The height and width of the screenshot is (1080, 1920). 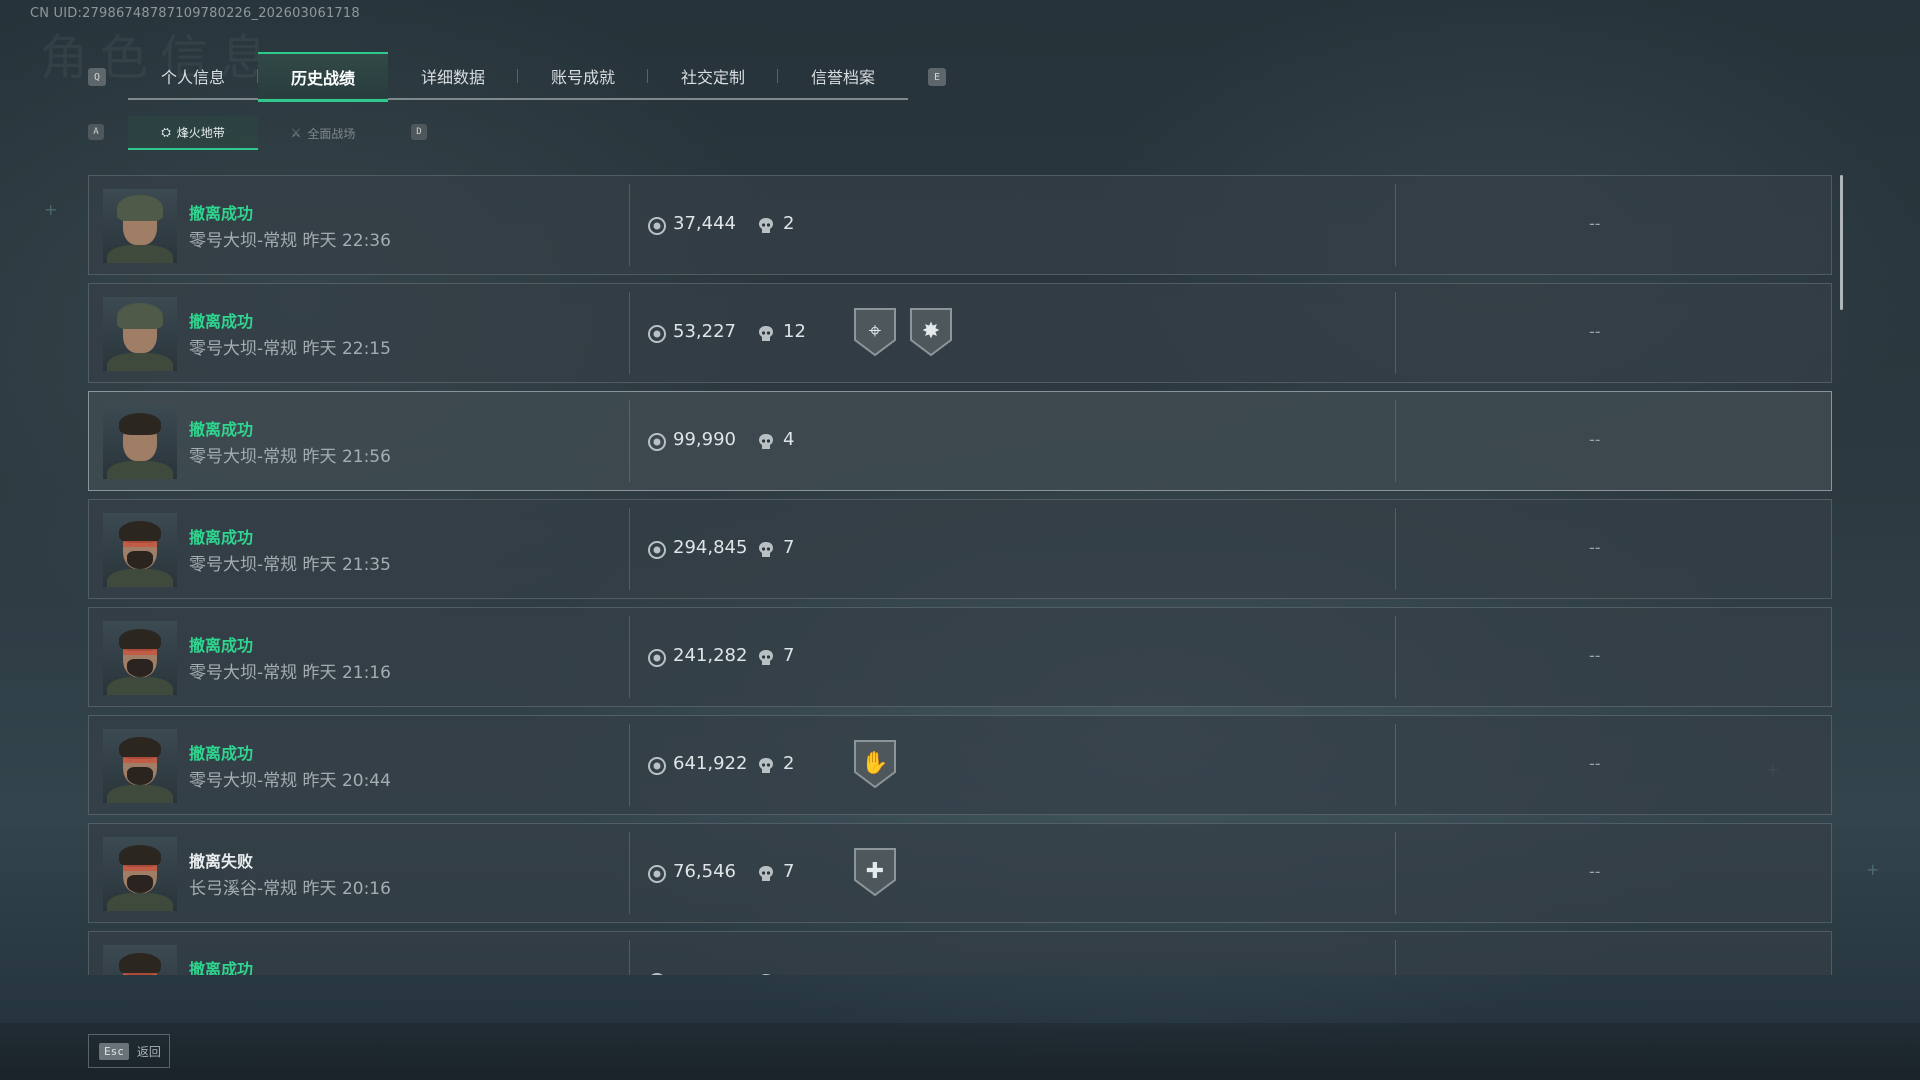 I want to click on match-time: 昨天 22:15, so click(x=346, y=349).